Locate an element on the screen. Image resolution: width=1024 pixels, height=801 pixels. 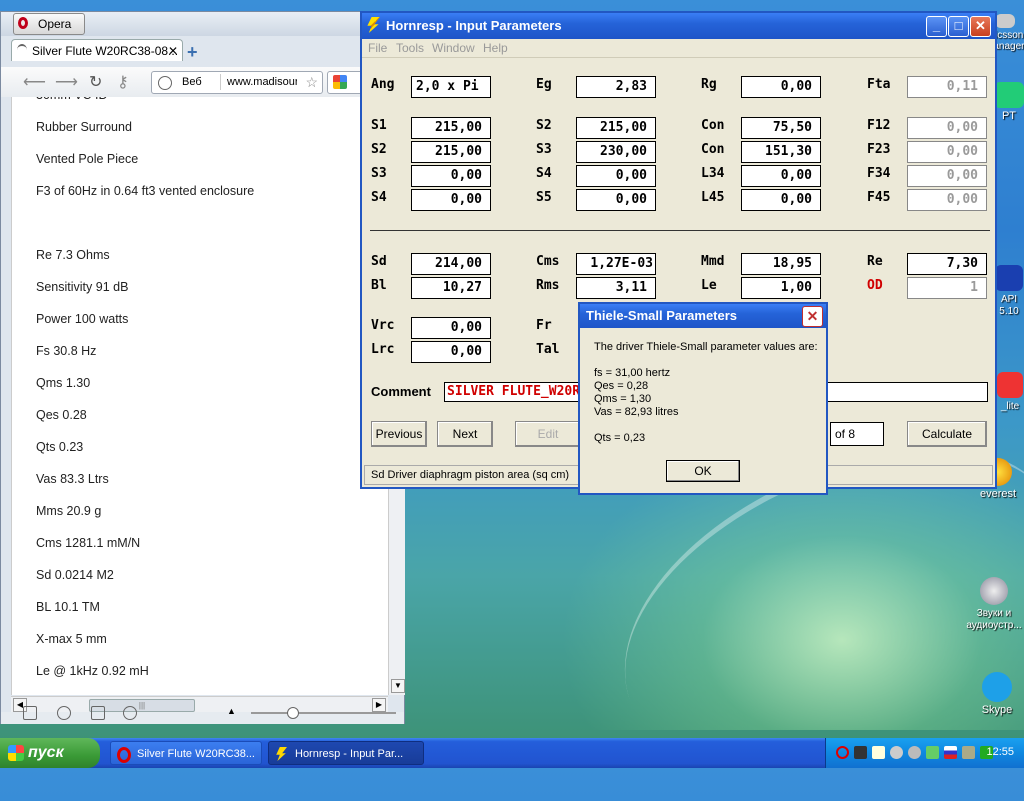
key-icon: ⚷ is located at coordinates (123, 82).